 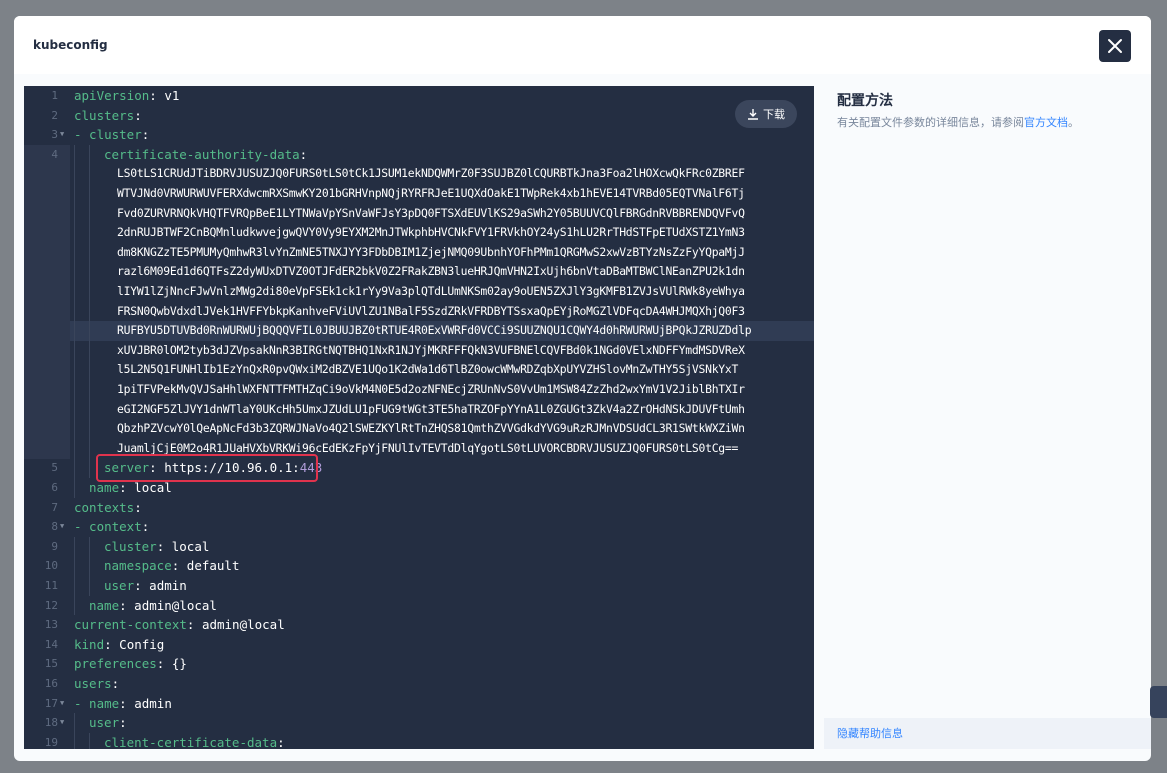 What do you see at coordinates (419, 96) in the screenshot?
I see `code-line: 1 apiVersion: v1` at bounding box center [419, 96].